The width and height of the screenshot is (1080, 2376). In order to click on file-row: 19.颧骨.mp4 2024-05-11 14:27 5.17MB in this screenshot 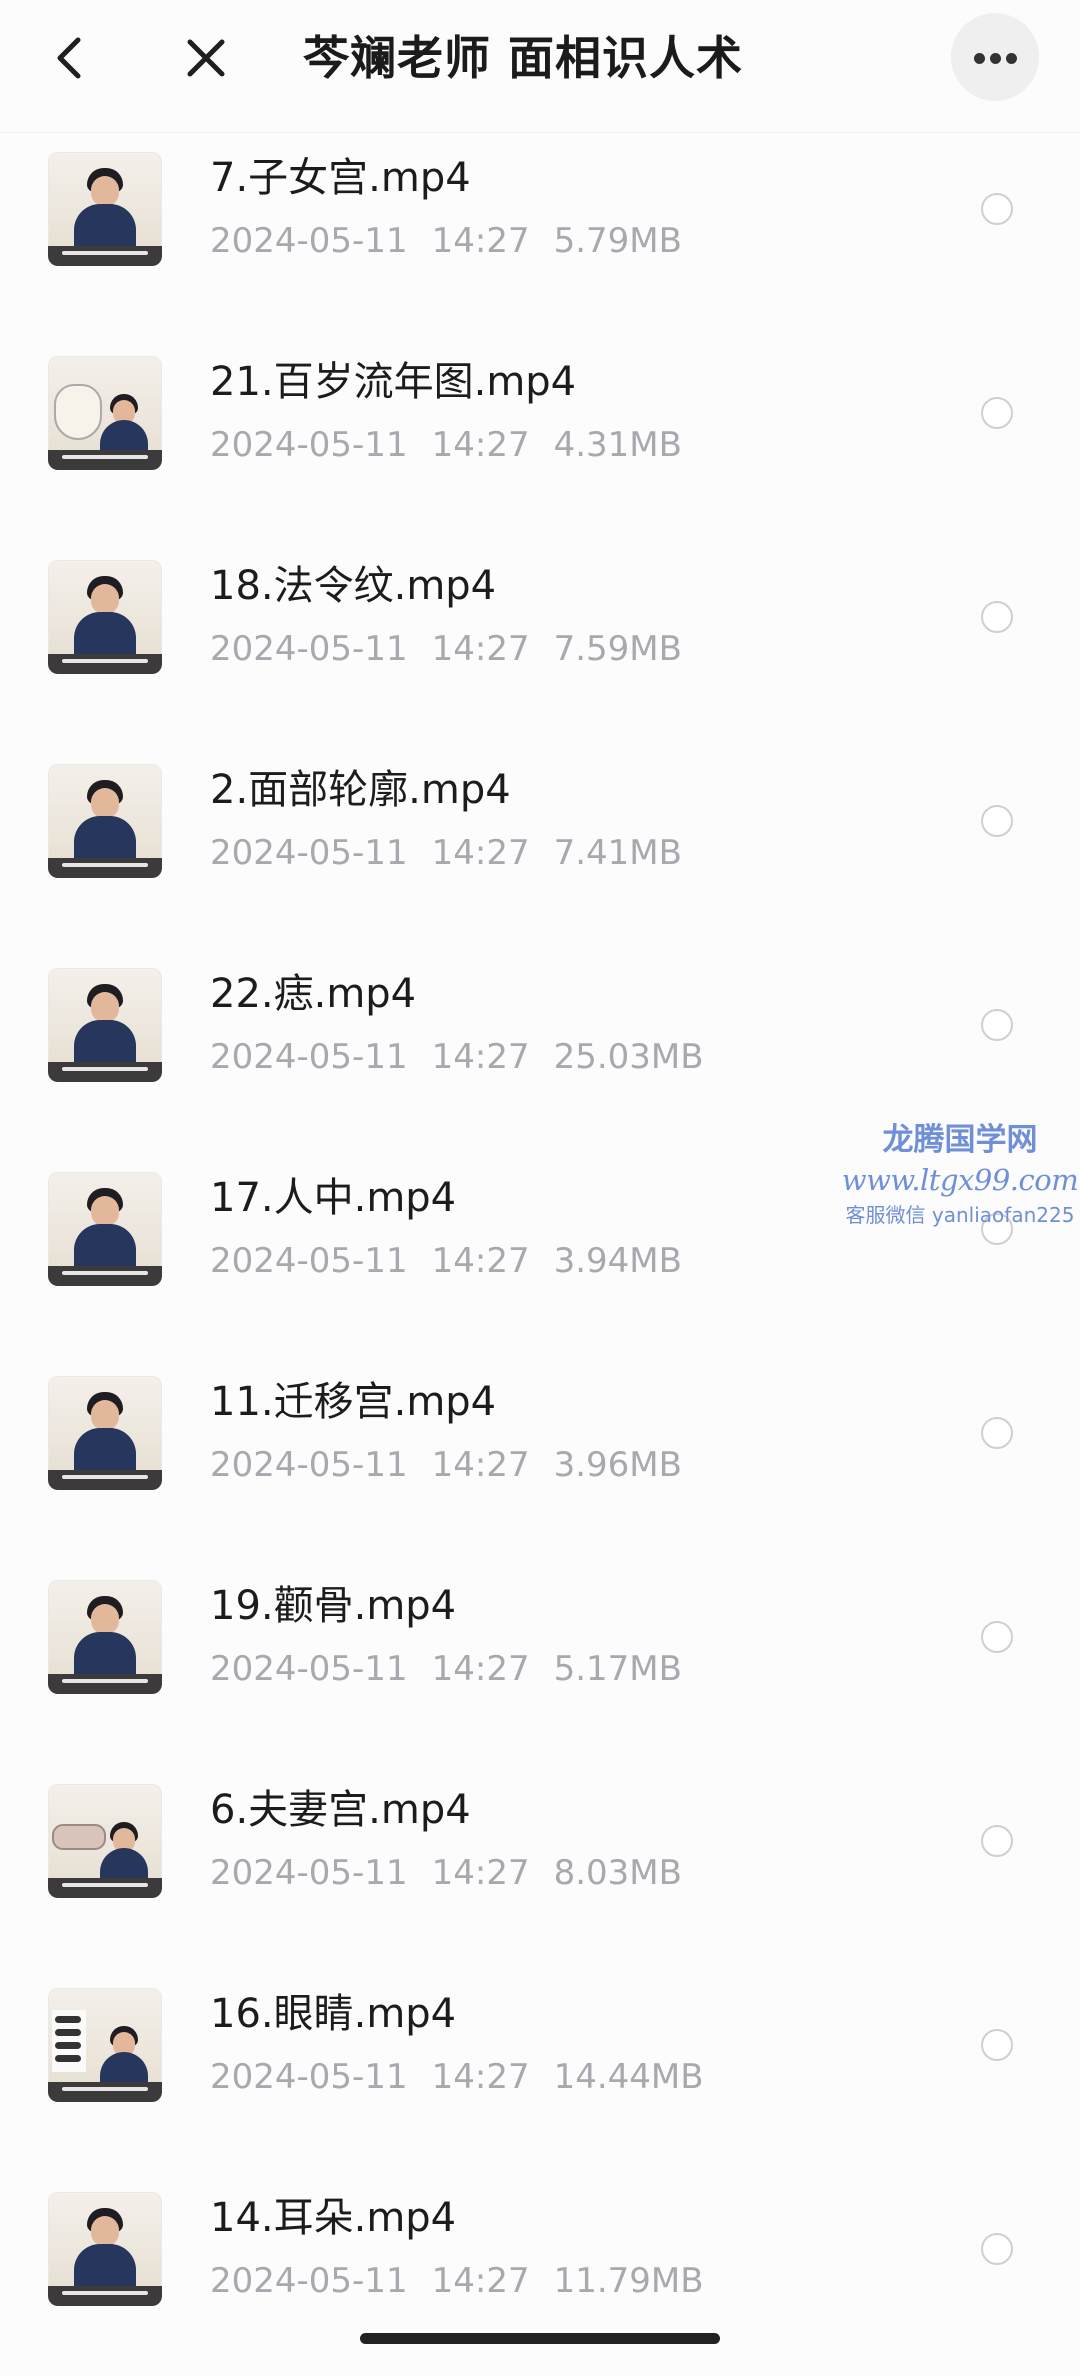, I will do `click(540, 1612)`.